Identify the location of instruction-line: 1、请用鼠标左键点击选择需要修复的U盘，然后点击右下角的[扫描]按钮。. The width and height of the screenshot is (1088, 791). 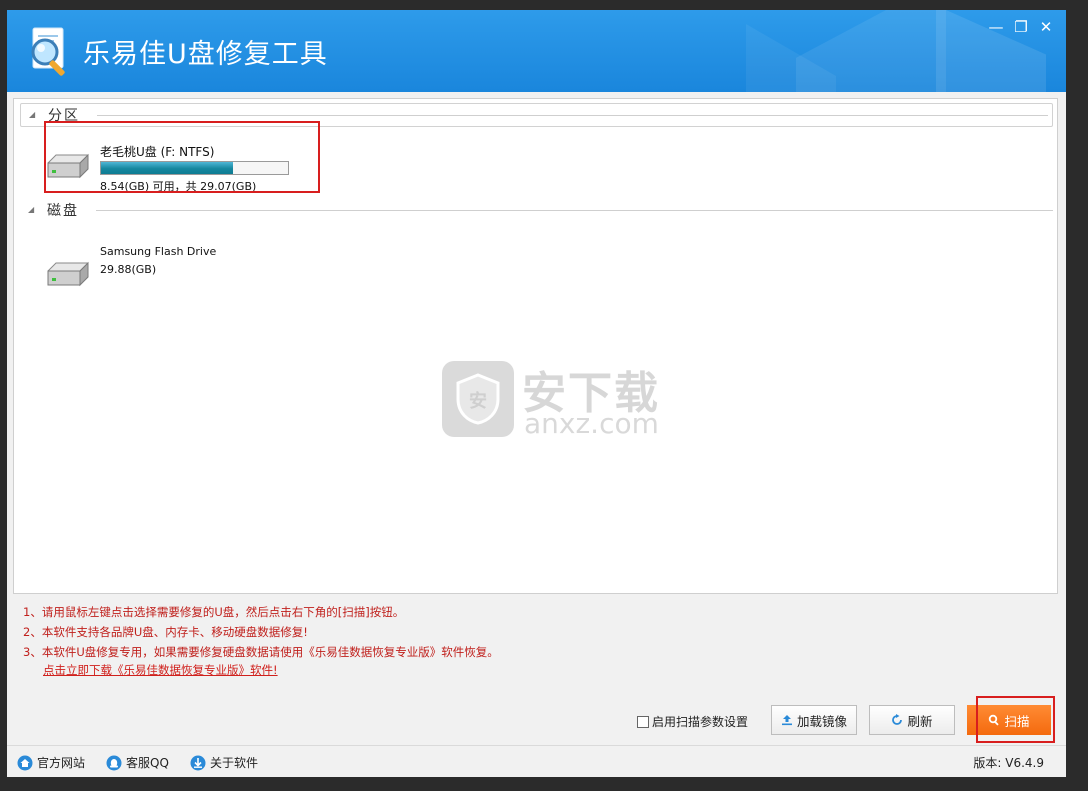
(214, 612).